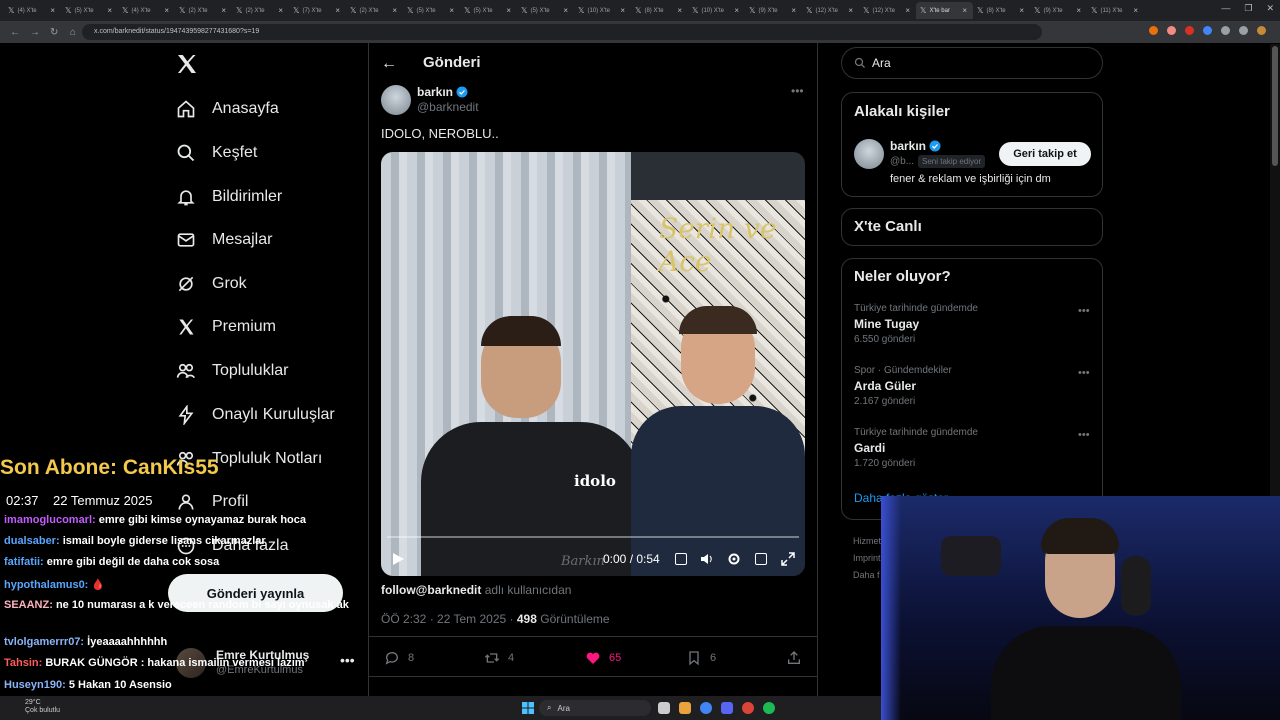  I want to click on follow-back-button: Geri takip et, so click(1045, 154).